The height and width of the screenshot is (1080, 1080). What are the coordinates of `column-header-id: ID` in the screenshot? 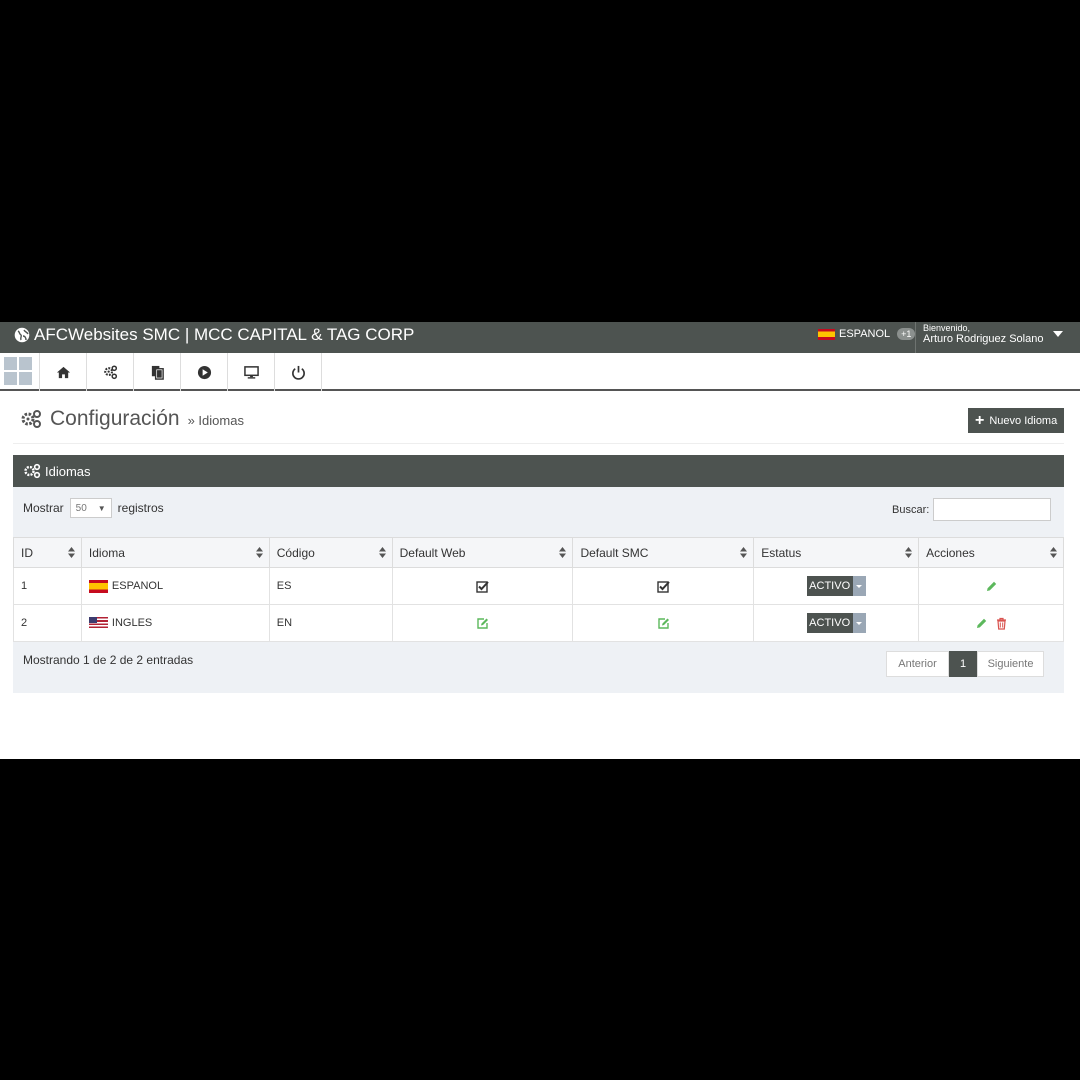 It's located at (47, 552).